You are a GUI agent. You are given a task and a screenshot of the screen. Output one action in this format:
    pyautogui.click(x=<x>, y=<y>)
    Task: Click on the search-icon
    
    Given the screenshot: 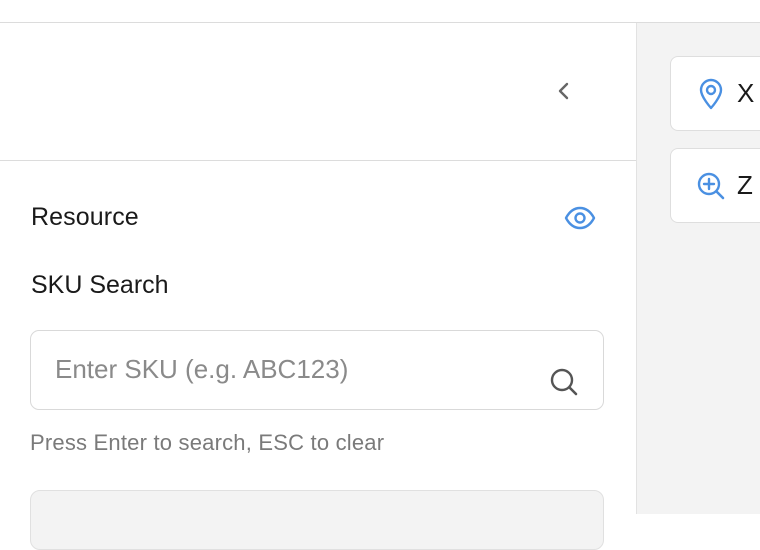 What is the action you would take?
    pyautogui.click(x=564, y=382)
    